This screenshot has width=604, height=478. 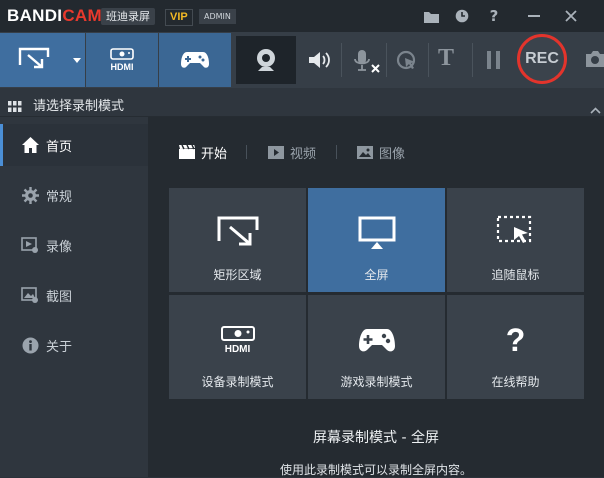 I want to click on sidebar-item-label: 常规, so click(x=59, y=197).